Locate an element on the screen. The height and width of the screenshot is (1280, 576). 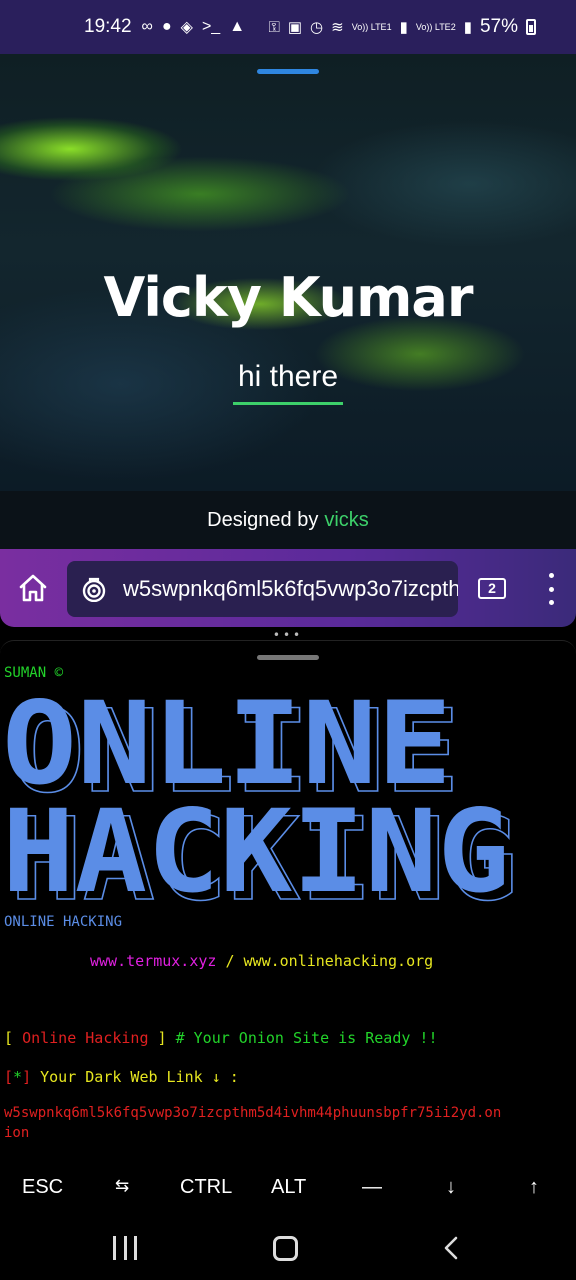
link-bracket-open: [ is located at coordinates (9, 1077).